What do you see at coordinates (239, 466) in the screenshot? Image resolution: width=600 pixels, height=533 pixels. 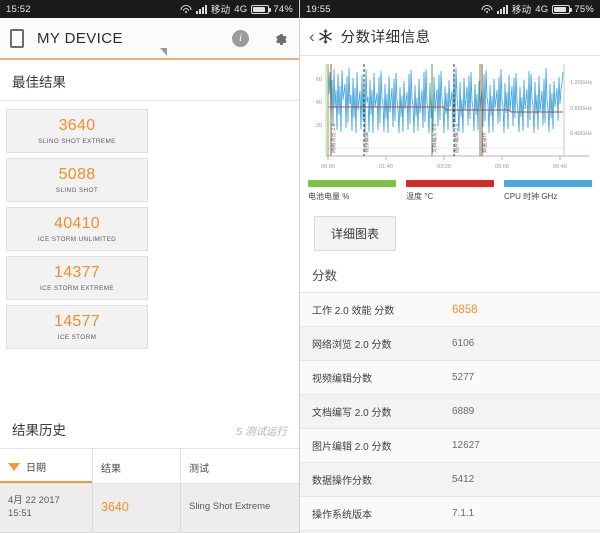 I see `column-header-test: 测试` at bounding box center [239, 466].